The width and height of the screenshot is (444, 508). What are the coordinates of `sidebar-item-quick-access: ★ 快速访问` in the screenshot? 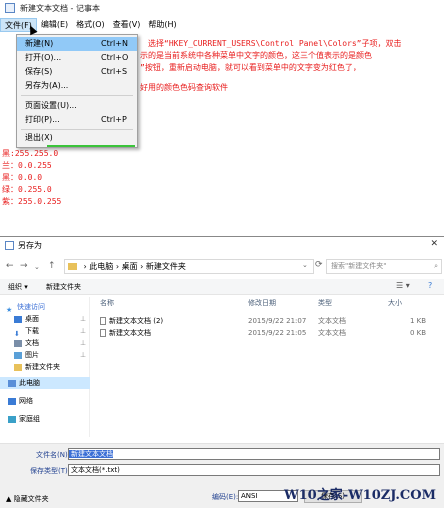 It's located at (51, 307).